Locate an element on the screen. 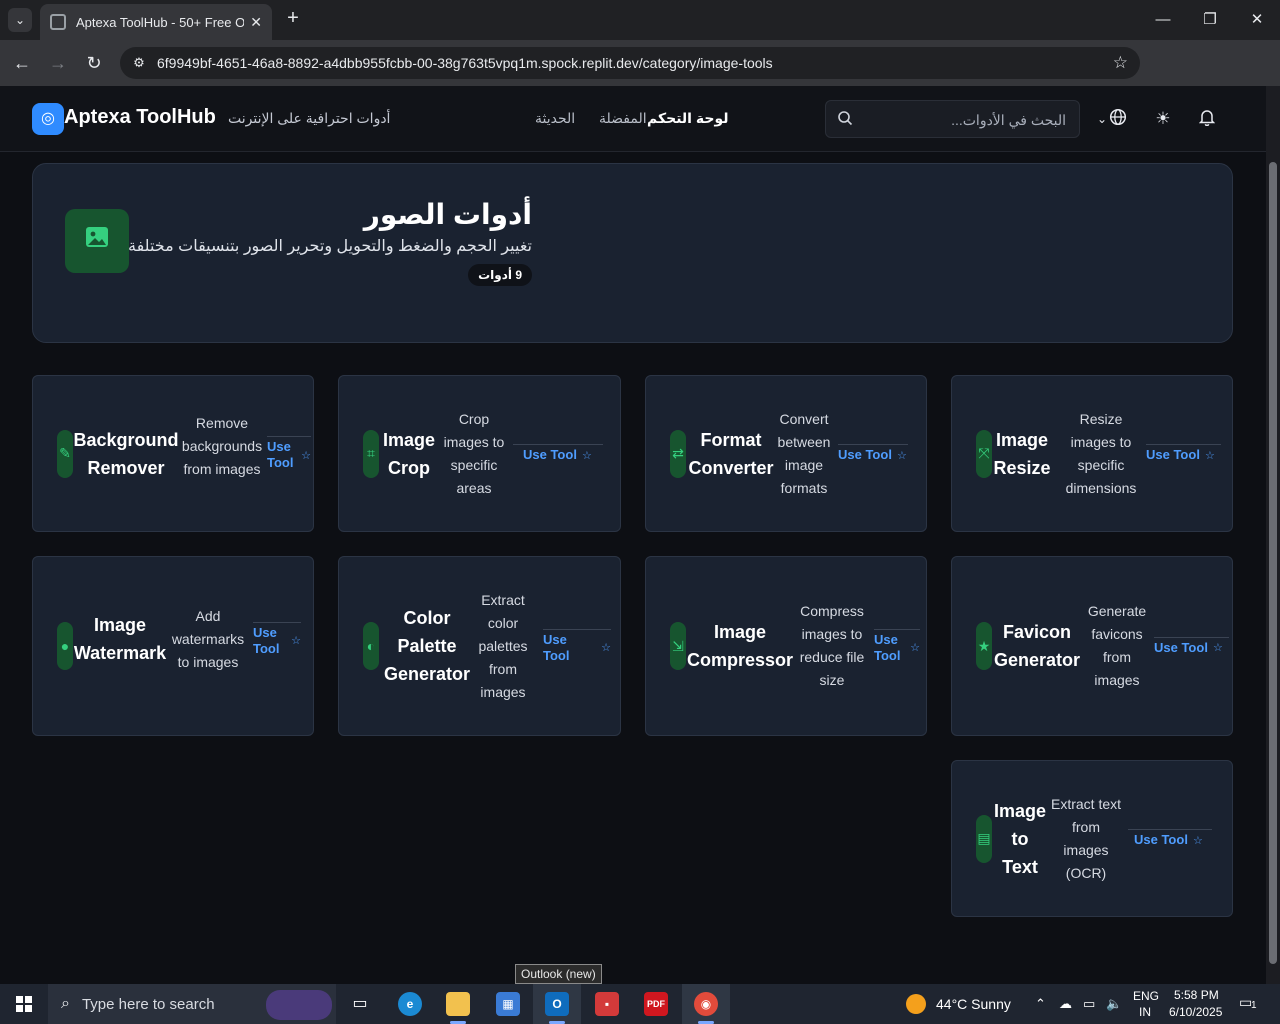 The image size is (1280, 1024). search-box is located at coordinates (952, 119).